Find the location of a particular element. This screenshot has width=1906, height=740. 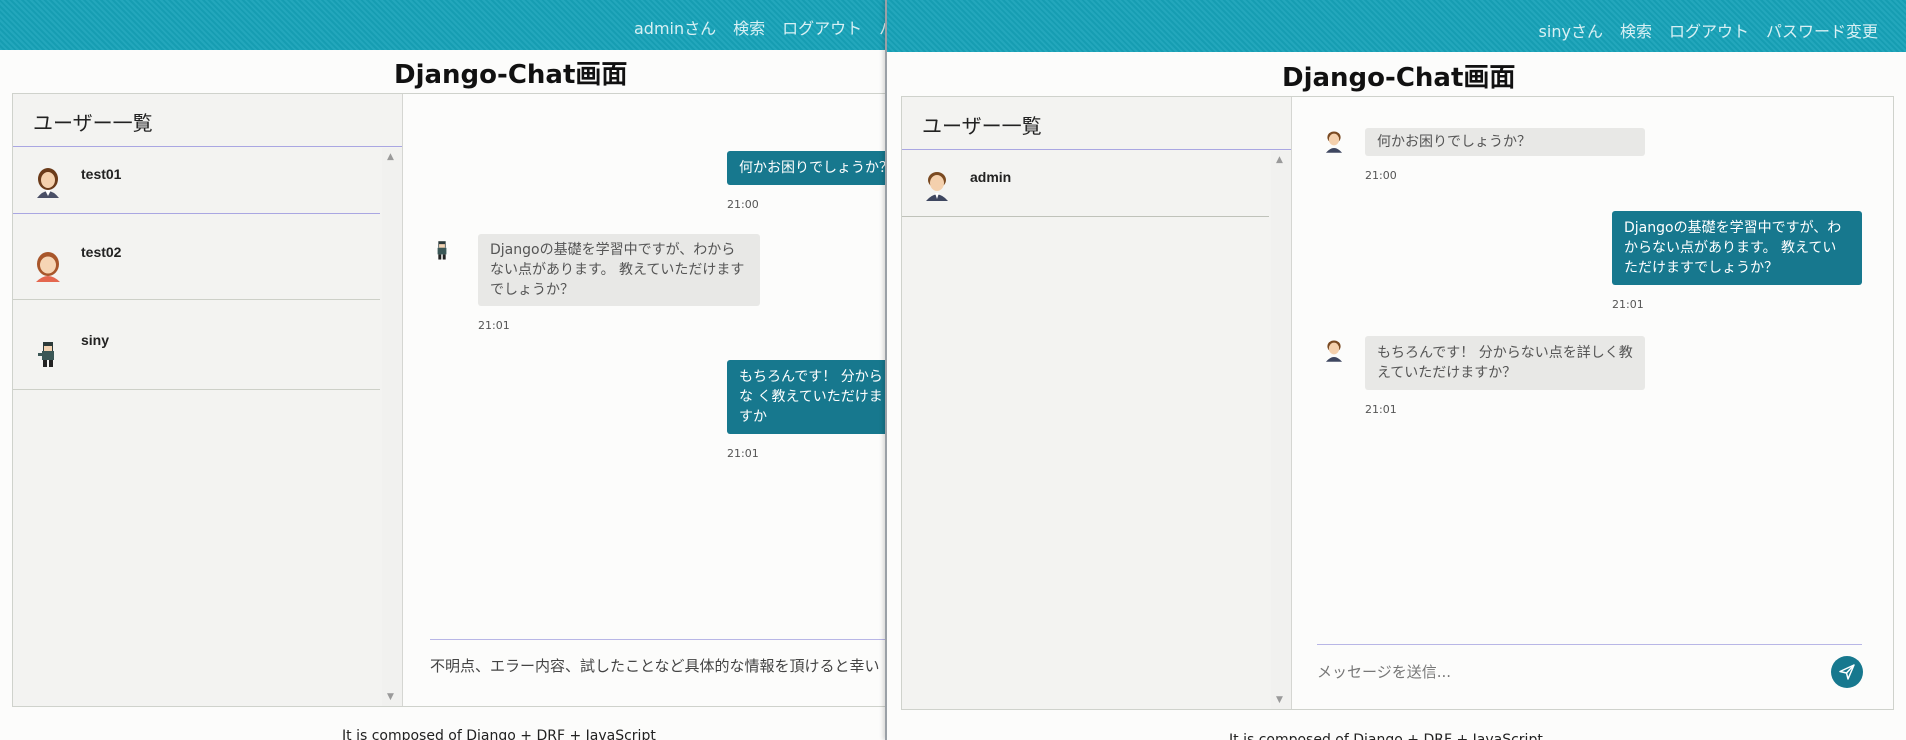

nav-password-change-link: パスワード変更 is located at coordinates (1822, 30).